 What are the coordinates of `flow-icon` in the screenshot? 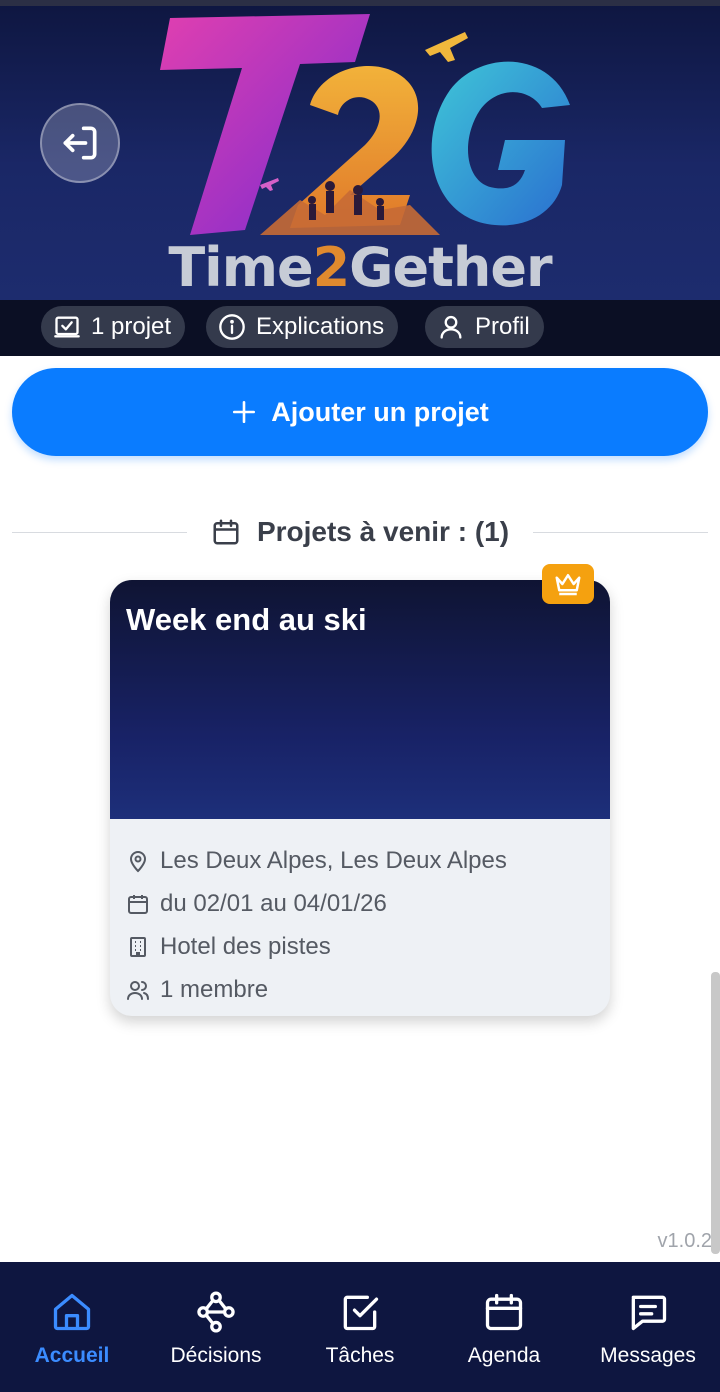 It's located at (216, 1312).